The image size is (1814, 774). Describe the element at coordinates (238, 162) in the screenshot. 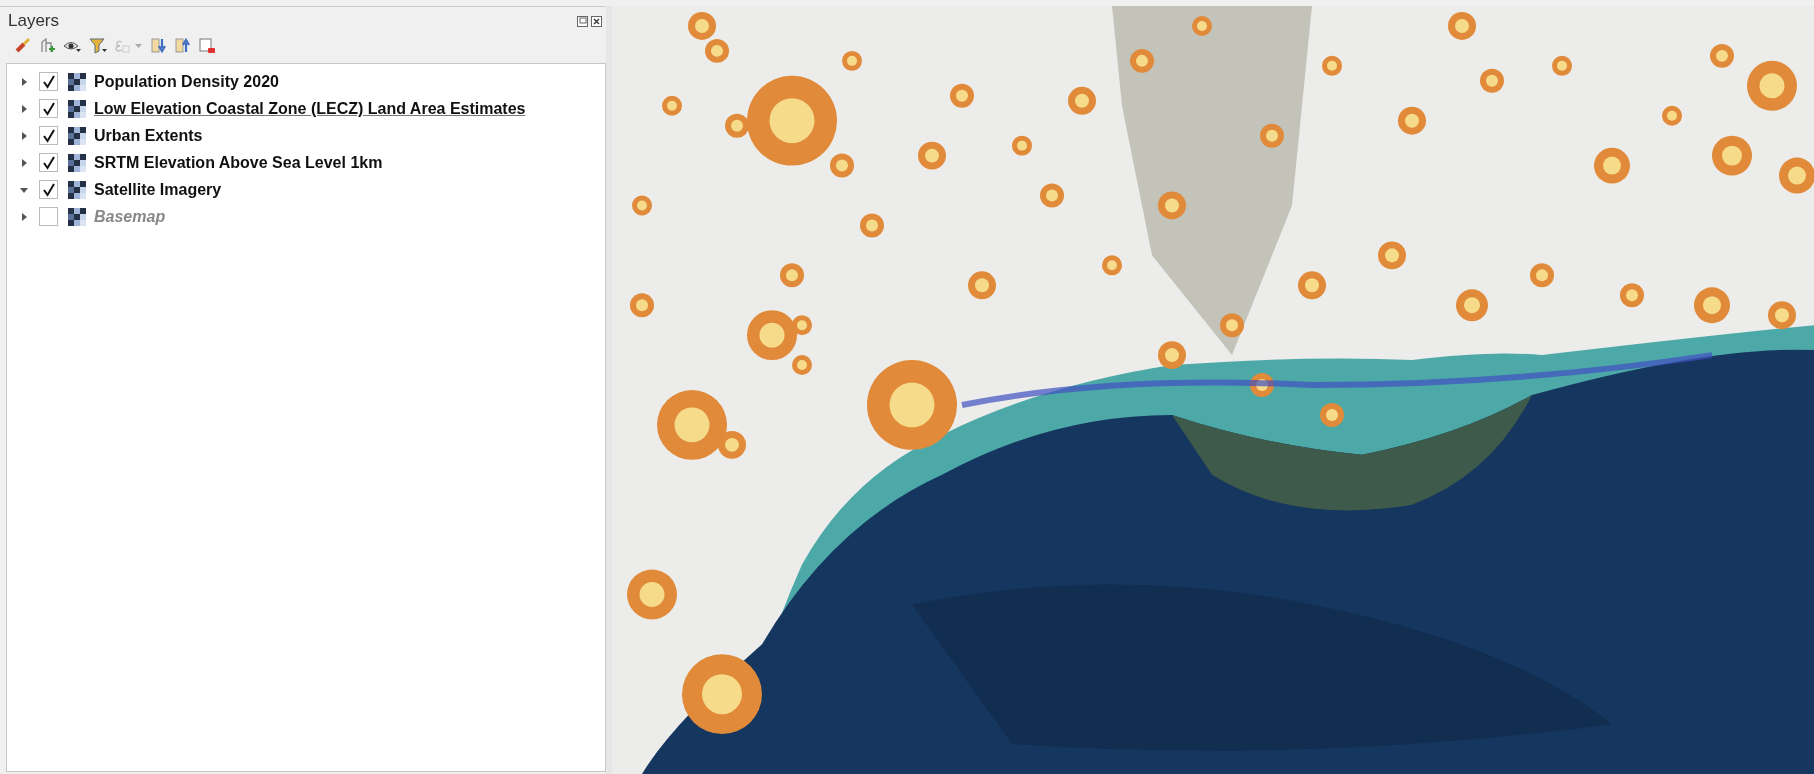

I see `layer-name: SRTM Elevation Above Sea Level 1km` at that location.